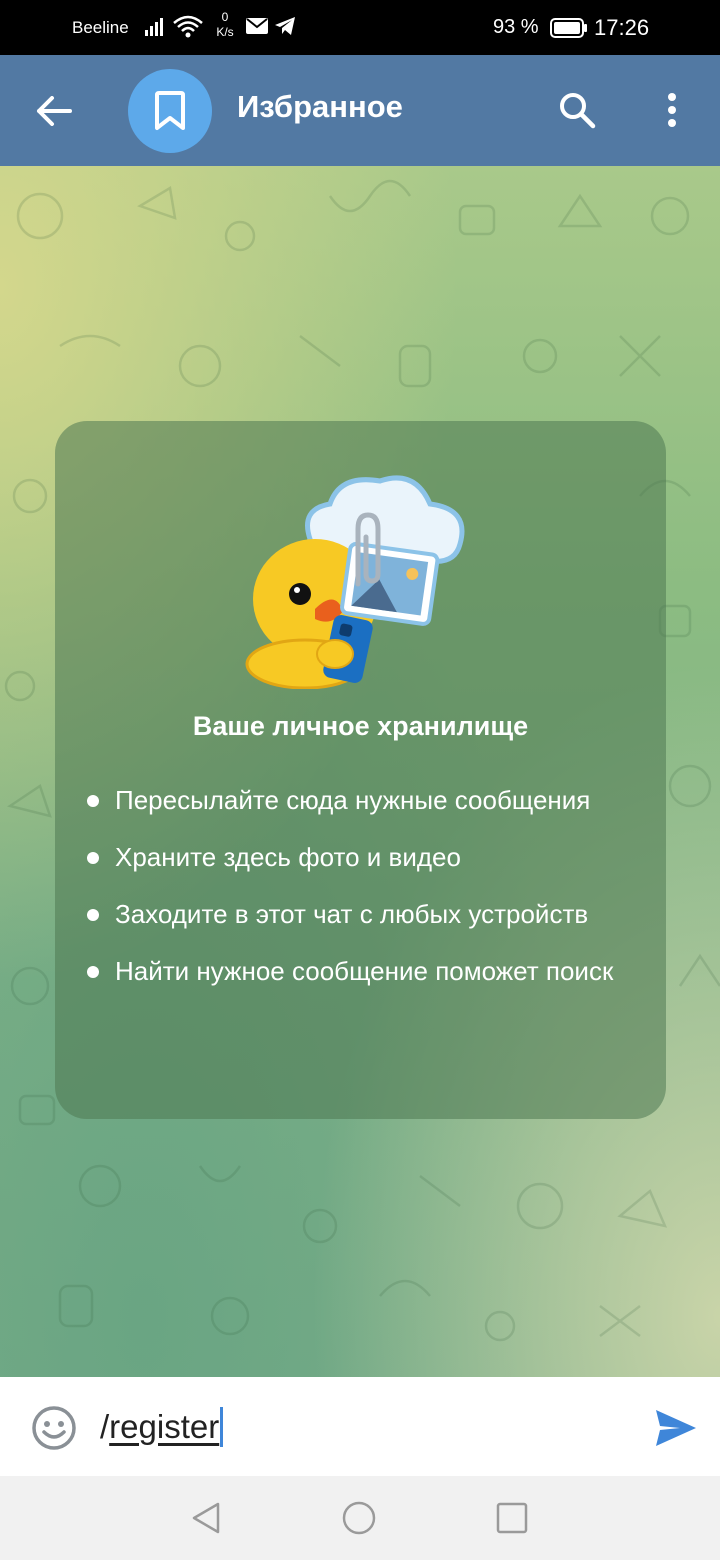 This screenshot has width=720, height=1560. I want to click on nav-home-icon, so click(359, 1518).